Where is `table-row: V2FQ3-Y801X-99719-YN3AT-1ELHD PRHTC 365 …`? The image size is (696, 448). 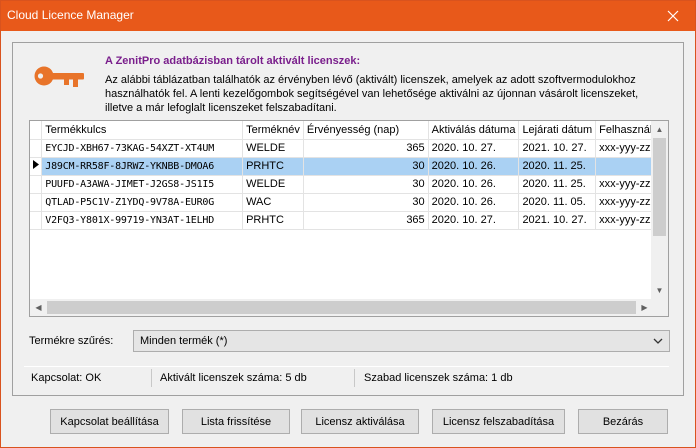
table-row: V2FQ3-Y801X-99719-YN3AT-1ELHD PRHTC 365 … is located at coordinates (349, 220).